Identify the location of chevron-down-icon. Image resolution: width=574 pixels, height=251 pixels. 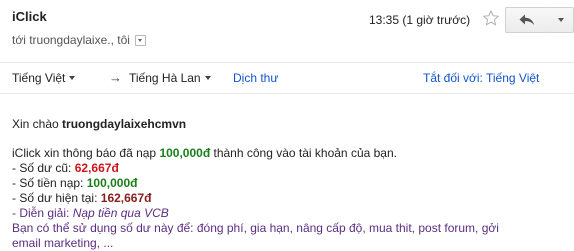
(560, 20).